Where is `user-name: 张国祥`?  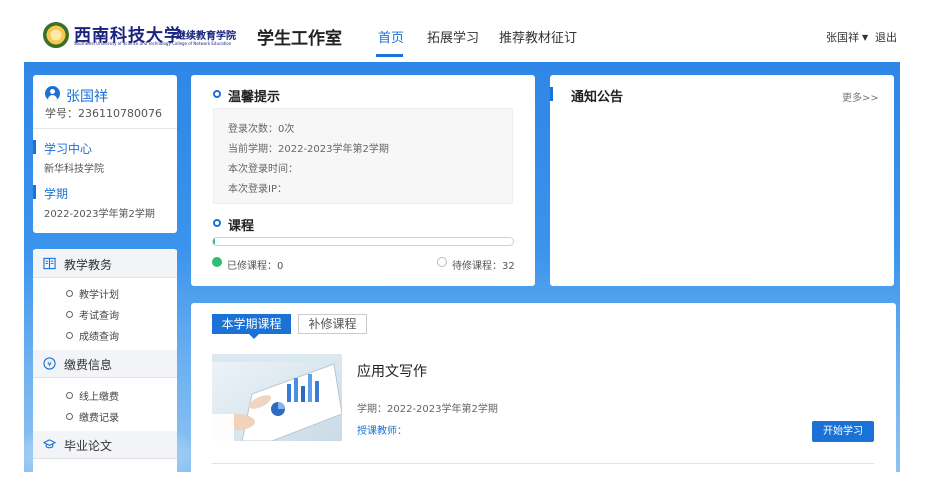 user-name: 张国祥 is located at coordinates (842, 37).